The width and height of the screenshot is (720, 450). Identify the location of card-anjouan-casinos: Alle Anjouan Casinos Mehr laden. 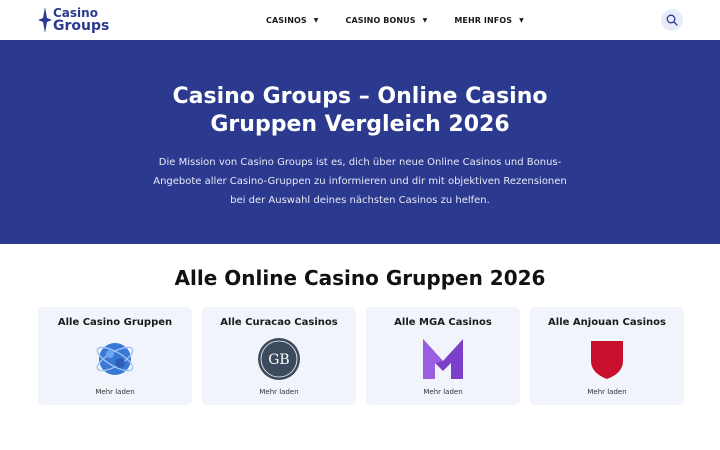
(607, 356).